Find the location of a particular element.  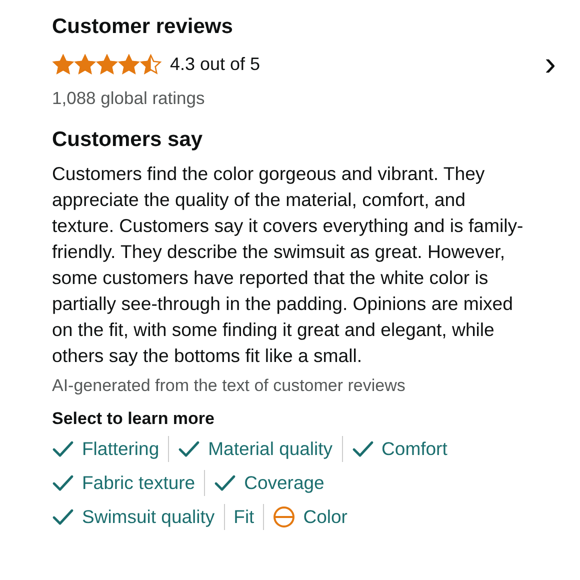

minus-circle-icon is located at coordinates (284, 517).